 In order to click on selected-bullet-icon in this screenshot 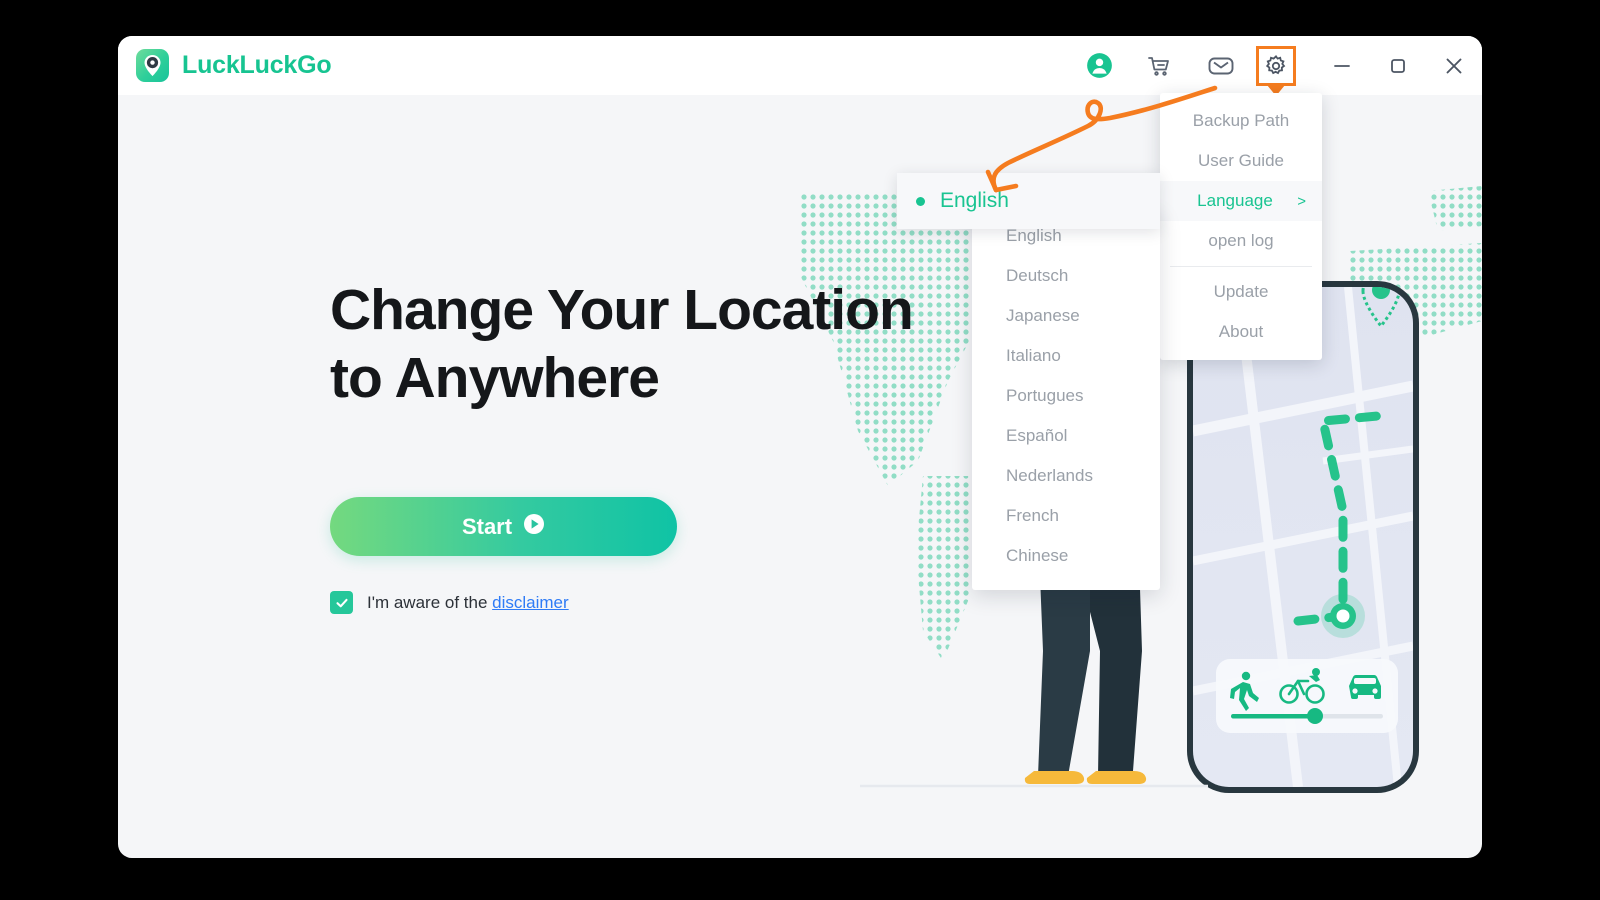, I will do `click(920, 201)`.